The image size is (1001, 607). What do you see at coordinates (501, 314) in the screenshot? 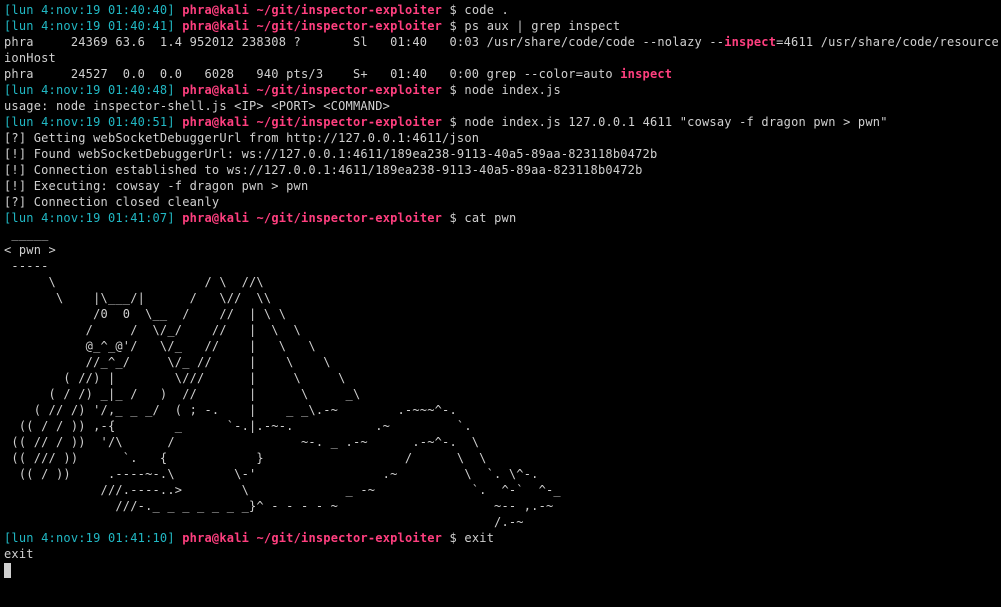
I see `output-line: /0 0 \__ / // | \ \` at bounding box center [501, 314].